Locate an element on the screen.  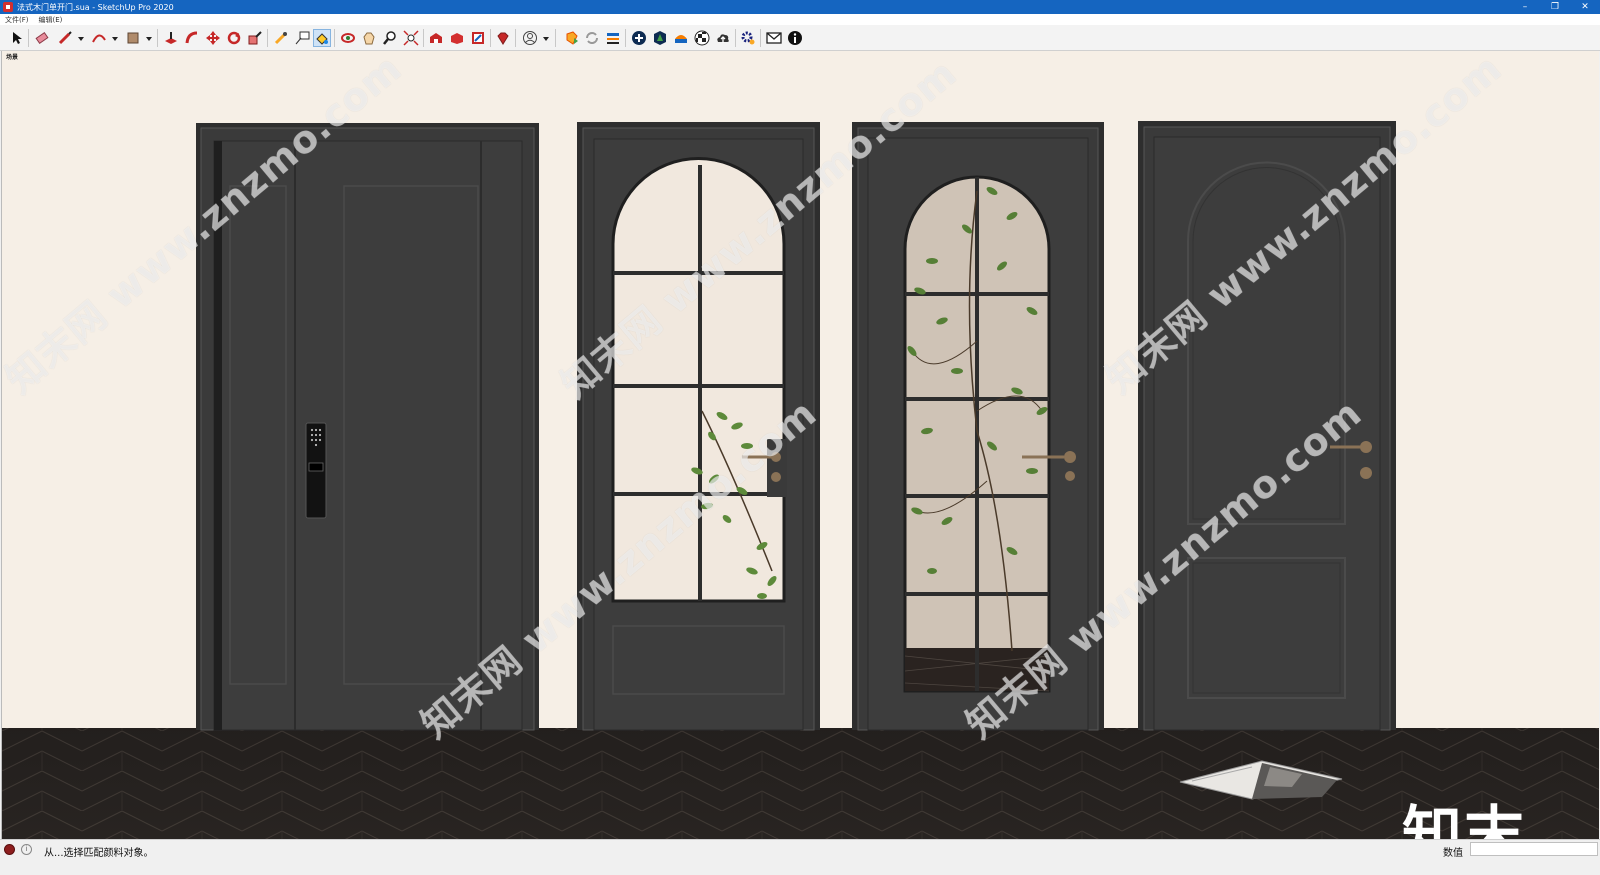
follow-me-icon is located at coordinates (192, 38).